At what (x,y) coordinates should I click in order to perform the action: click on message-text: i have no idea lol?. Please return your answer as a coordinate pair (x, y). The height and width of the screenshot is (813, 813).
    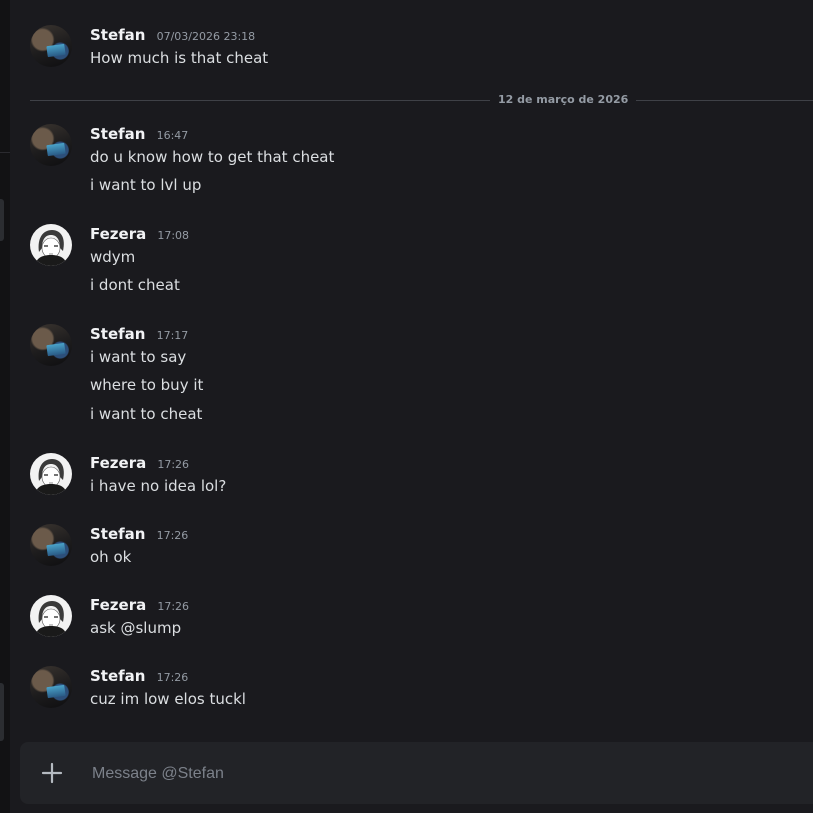
    Looking at the image, I should click on (158, 486).